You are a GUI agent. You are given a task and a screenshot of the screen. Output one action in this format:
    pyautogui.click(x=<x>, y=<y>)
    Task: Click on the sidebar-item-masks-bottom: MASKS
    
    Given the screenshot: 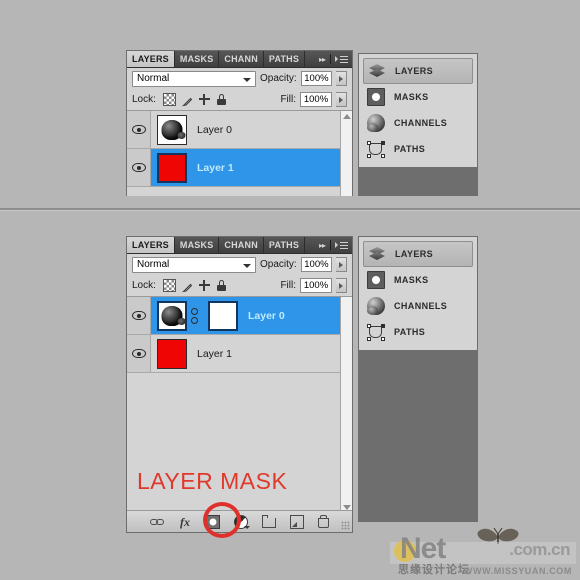 What is the action you would take?
    pyautogui.click(x=418, y=280)
    